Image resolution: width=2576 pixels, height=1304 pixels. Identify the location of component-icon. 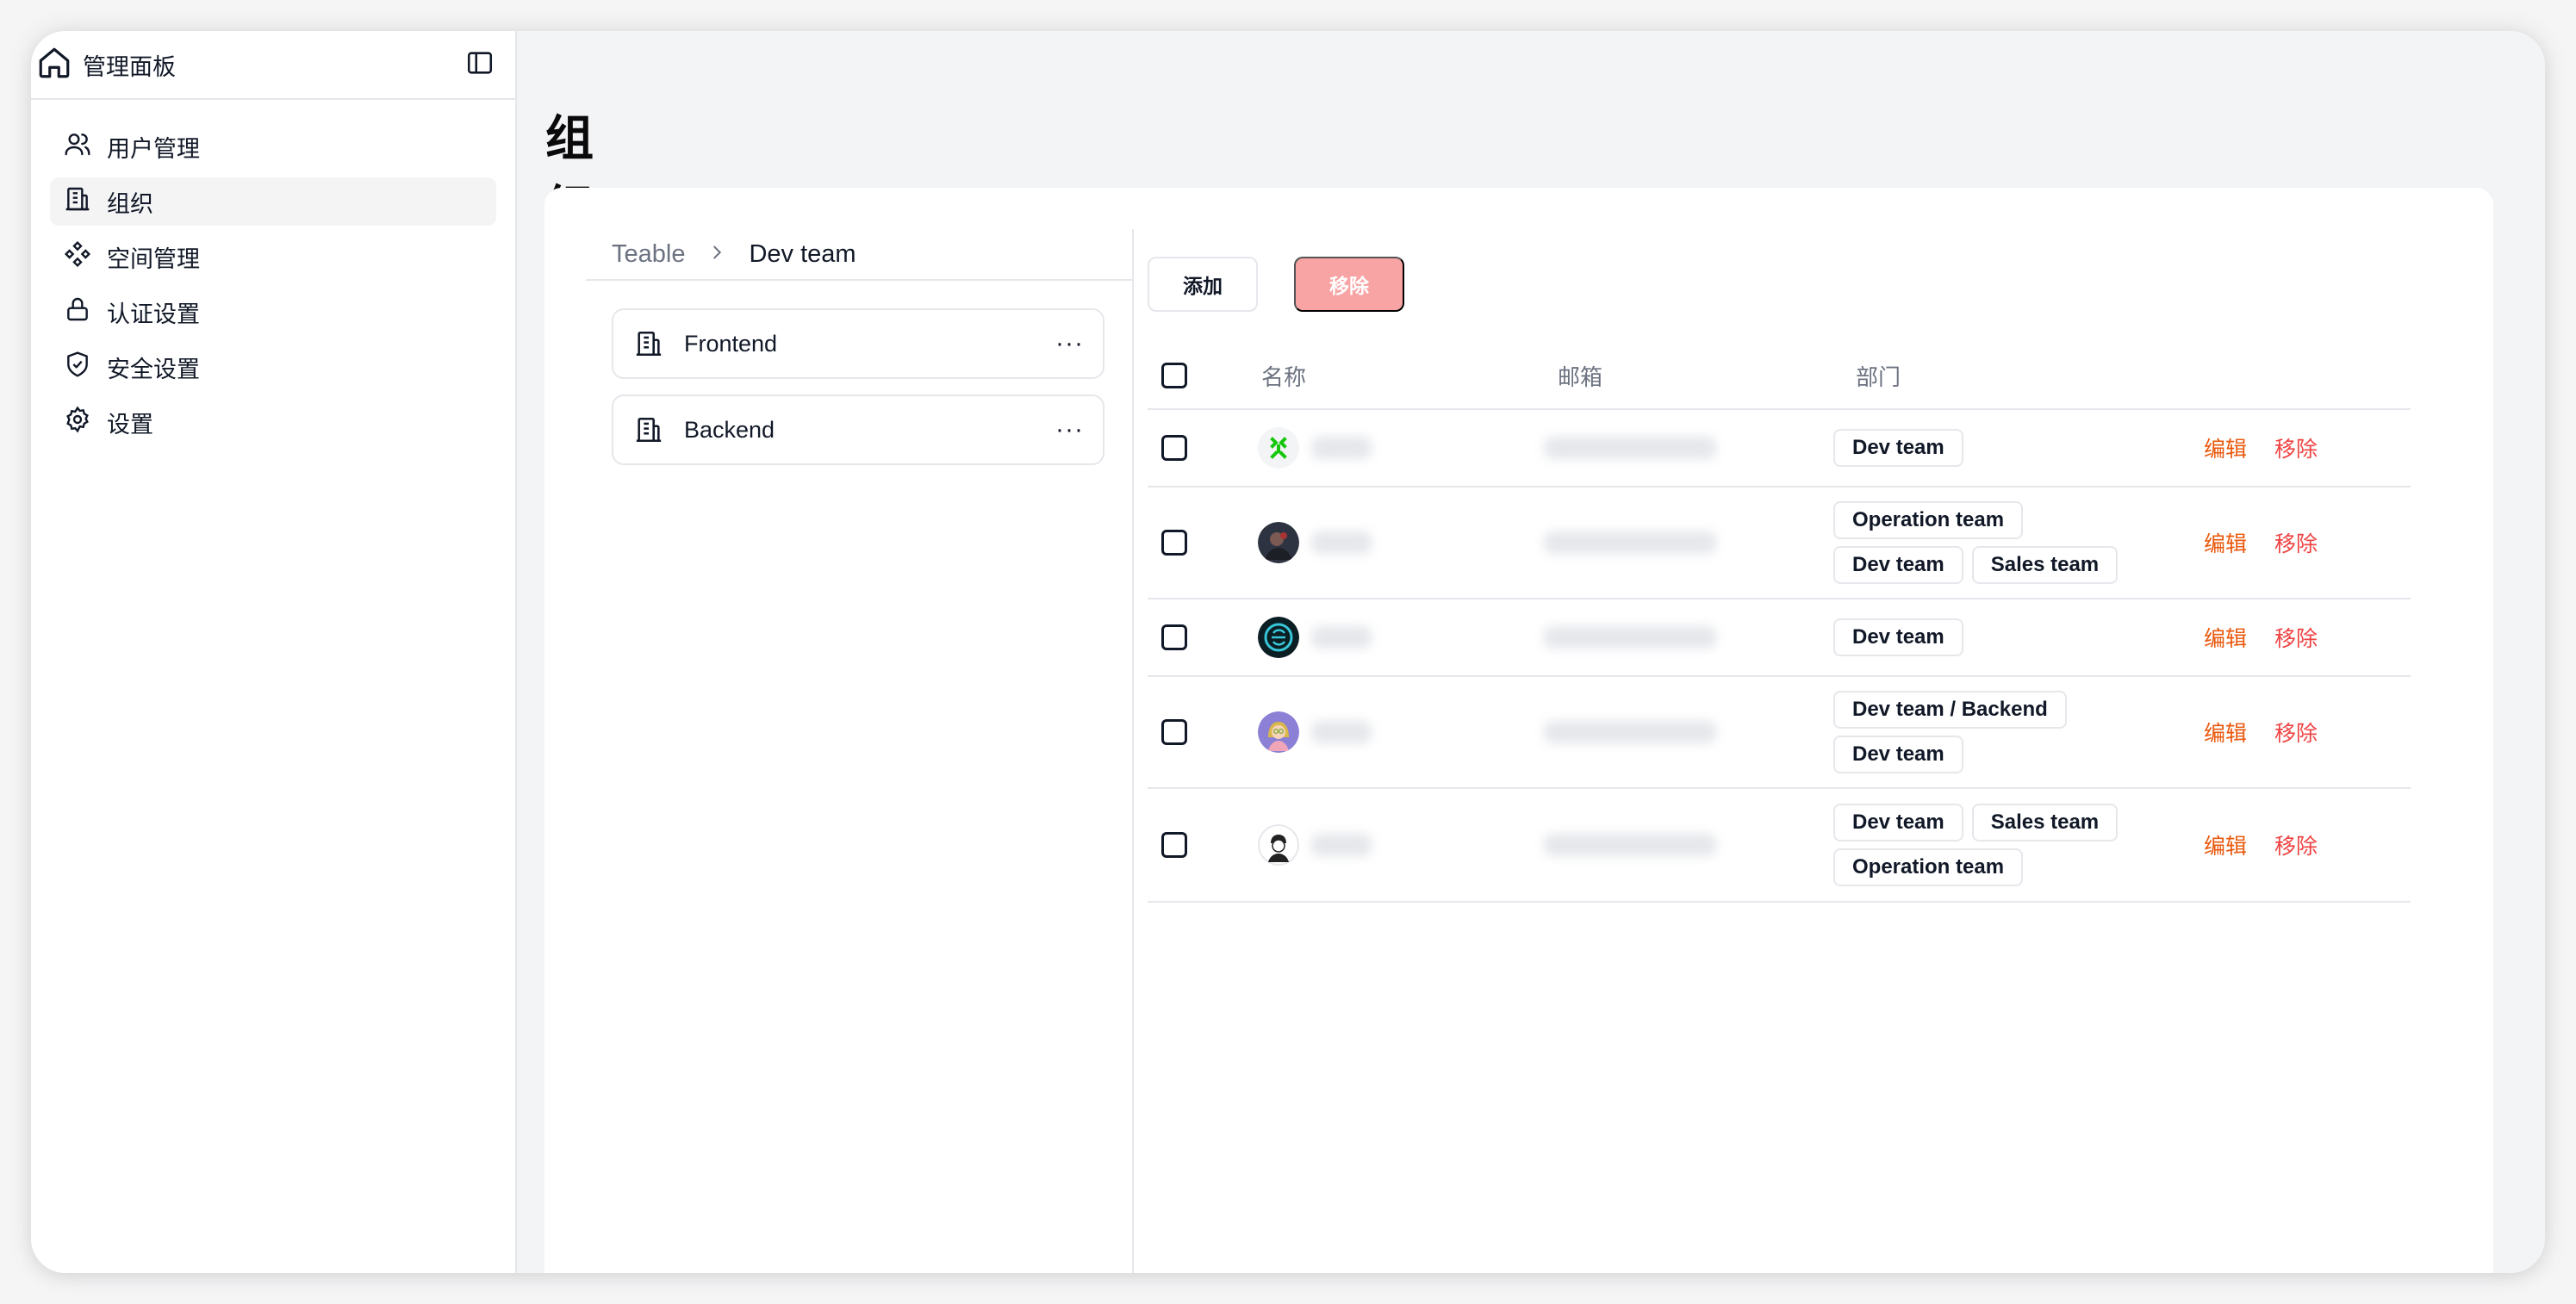
(78, 257).